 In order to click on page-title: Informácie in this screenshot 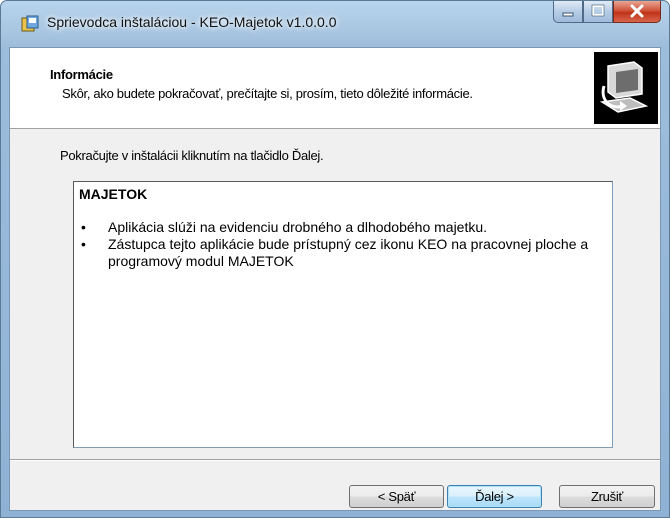, I will do `click(81, 74)`.